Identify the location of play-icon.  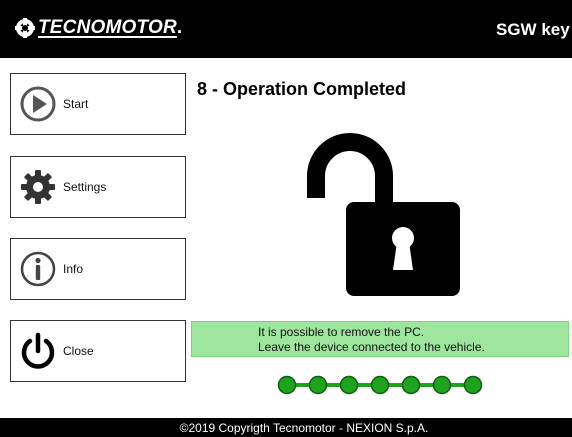
(38, 104).